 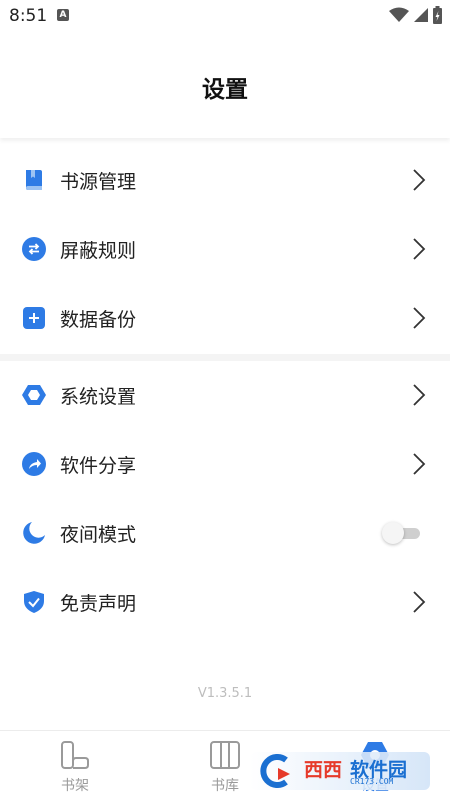 I want to click on cell-signal-icon, so click(x=421, y=15).